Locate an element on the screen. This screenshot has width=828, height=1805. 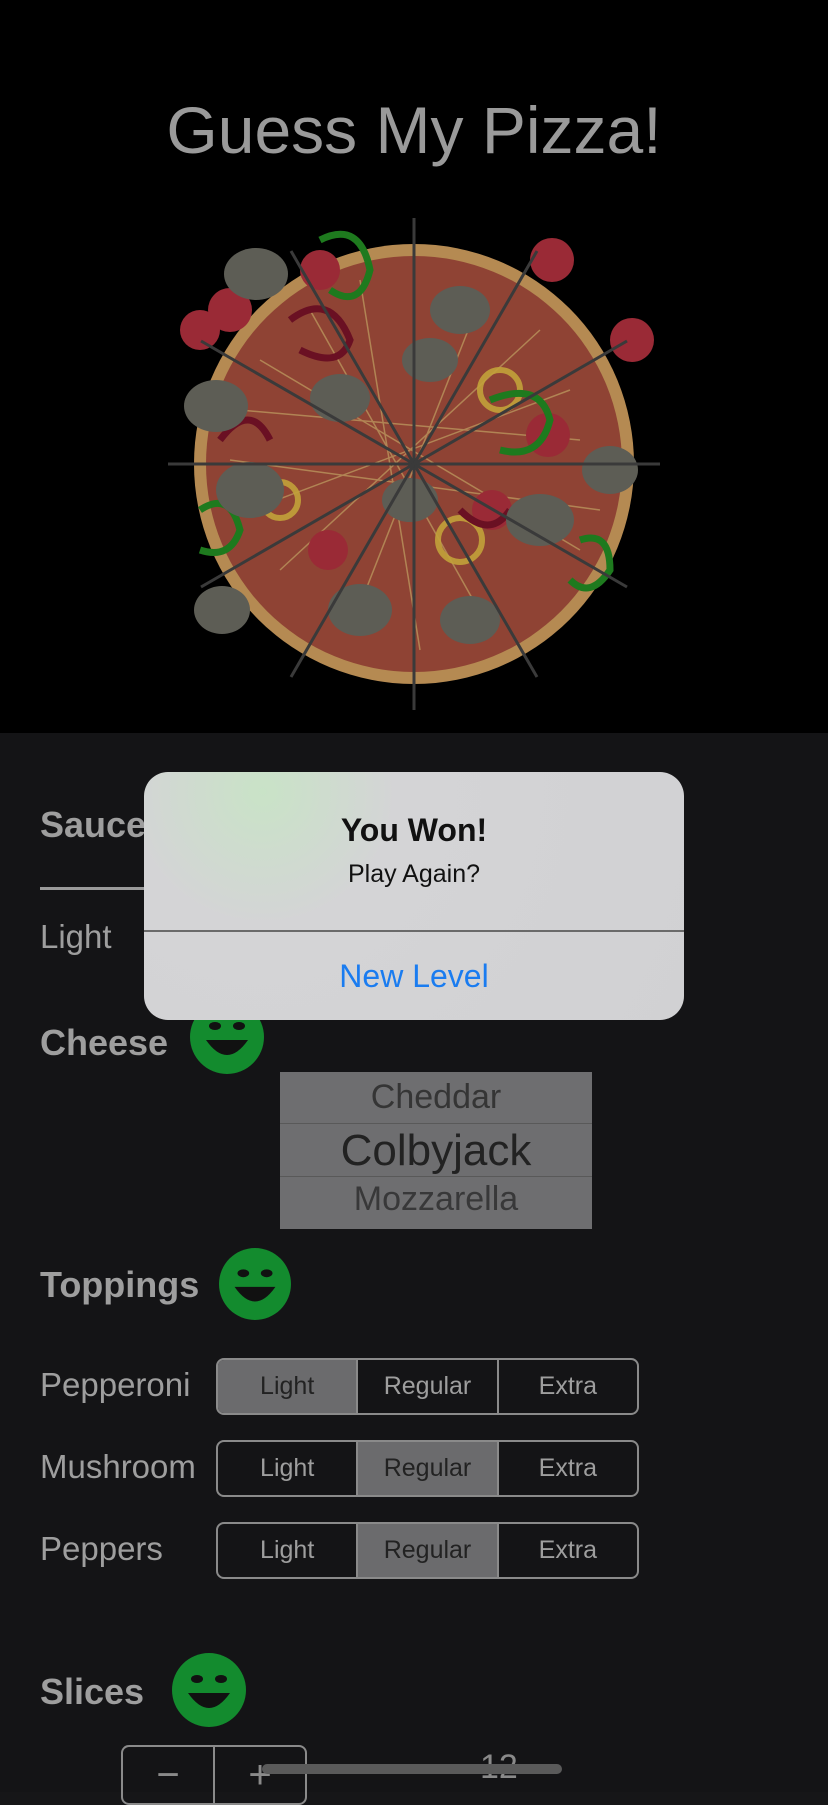
alert-message: Play Again? is located at coordinates (414, 874).